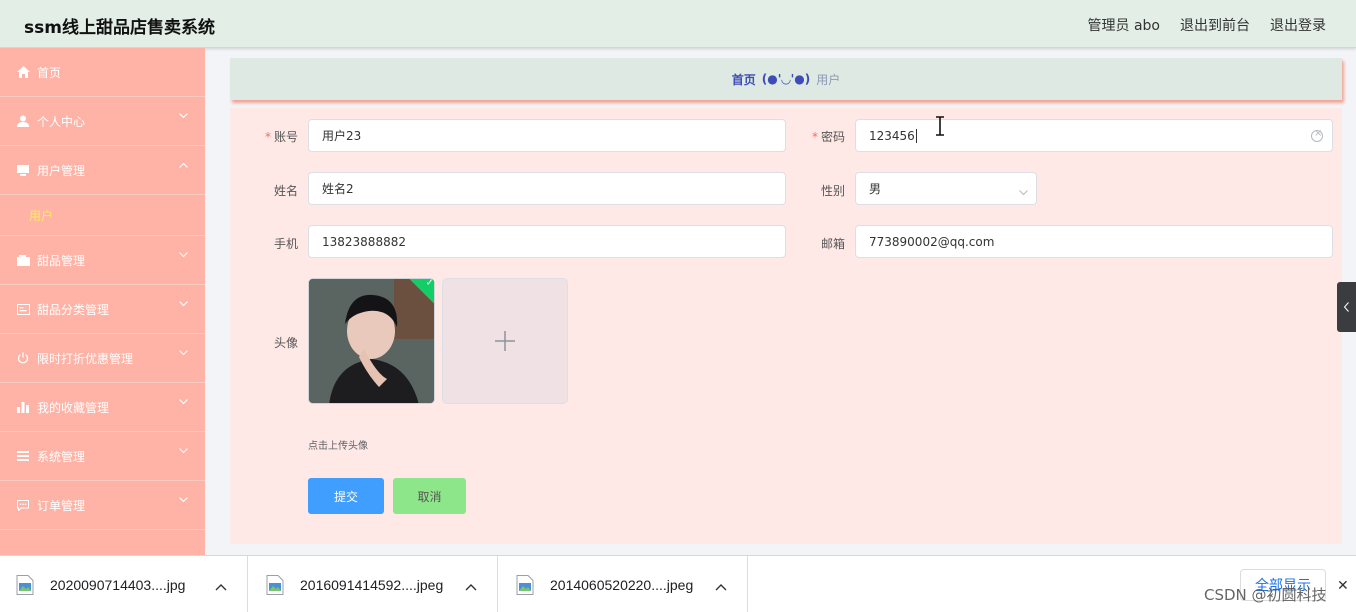 Image resolution: width=1356 pixels, height=612 pixels. Describe the element at coordinates (102, 170) in the screenshot. I see `sidebar-item-user-management: 用户管理` at that location.